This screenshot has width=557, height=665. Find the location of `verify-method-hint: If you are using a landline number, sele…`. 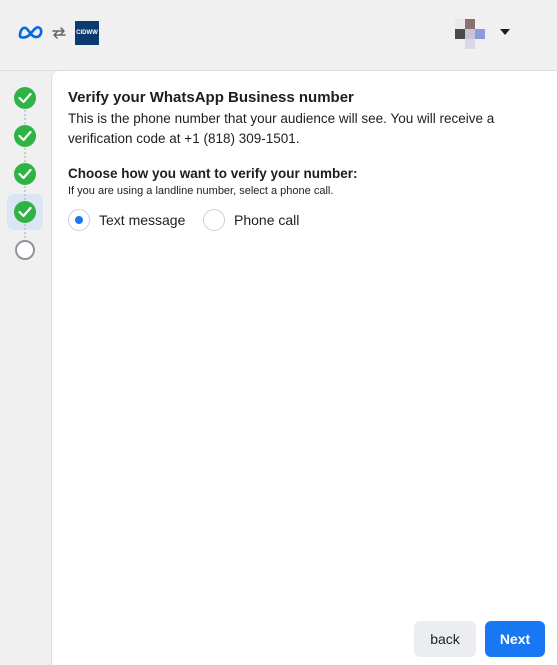

verify-method-hint: If you are using a landline number, sele… is located at coordinates (201, 191).